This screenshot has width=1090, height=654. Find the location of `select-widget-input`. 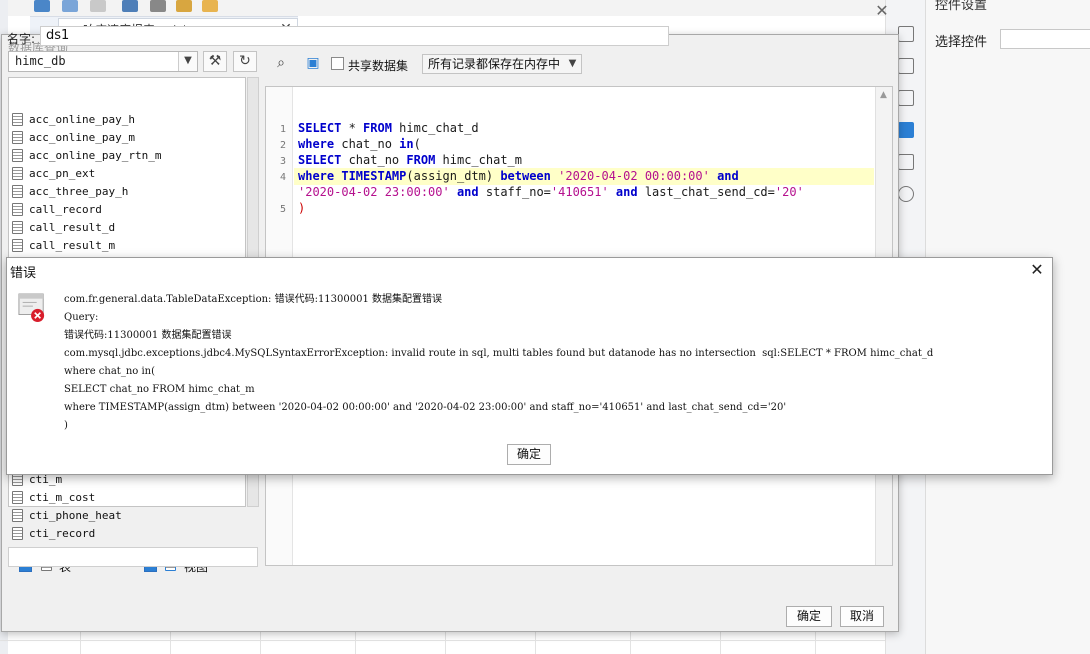

select-widget-input is located at coordinates (1045, 39).